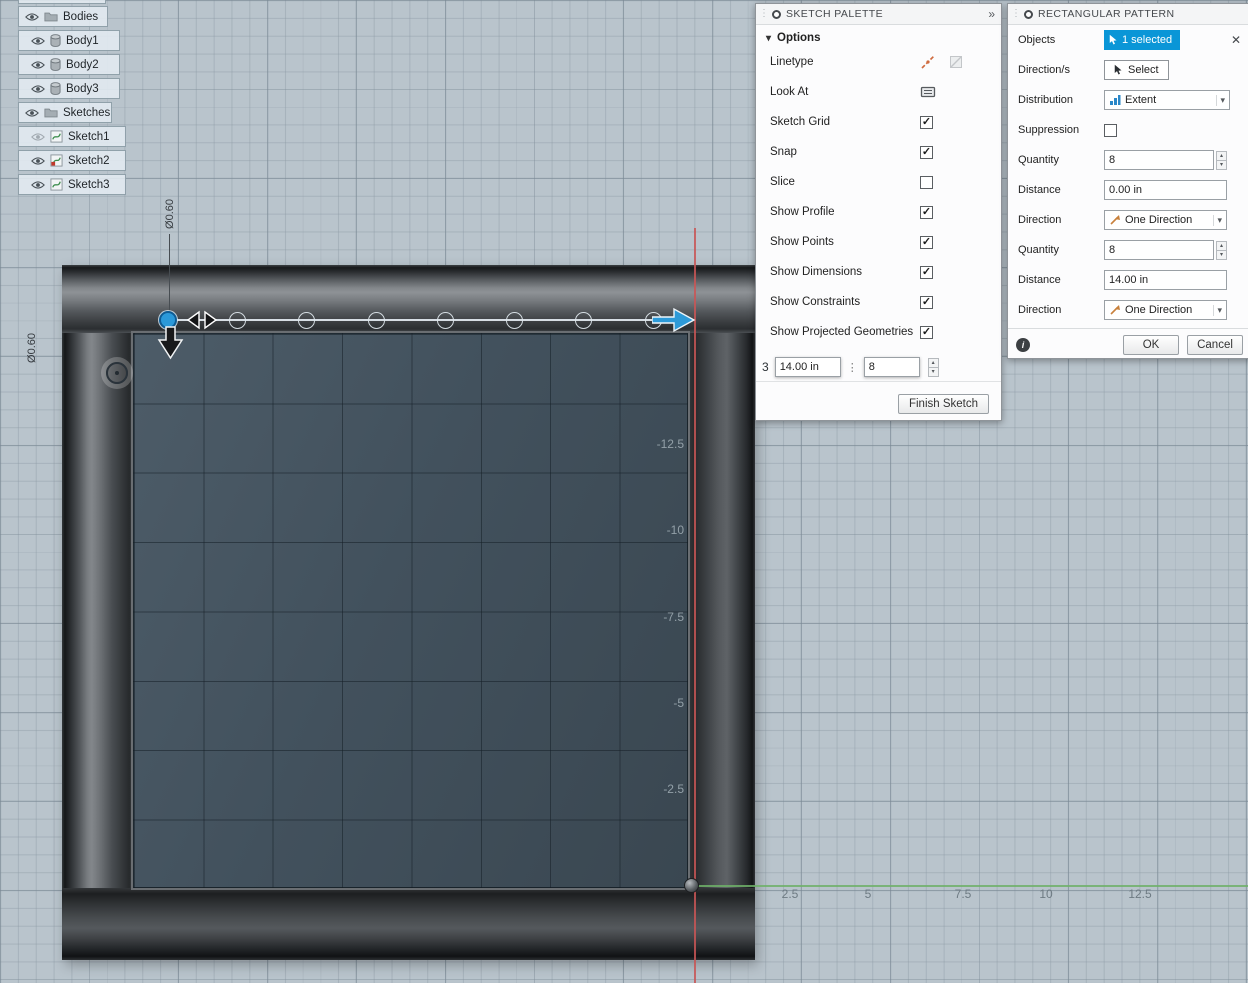 The width and height of the screenshot is (1248, 983). What do you see at coordinates (80, 17) in the screenshot?
I see `browser-row-label: Bodies` at bounding box center [80, 17].